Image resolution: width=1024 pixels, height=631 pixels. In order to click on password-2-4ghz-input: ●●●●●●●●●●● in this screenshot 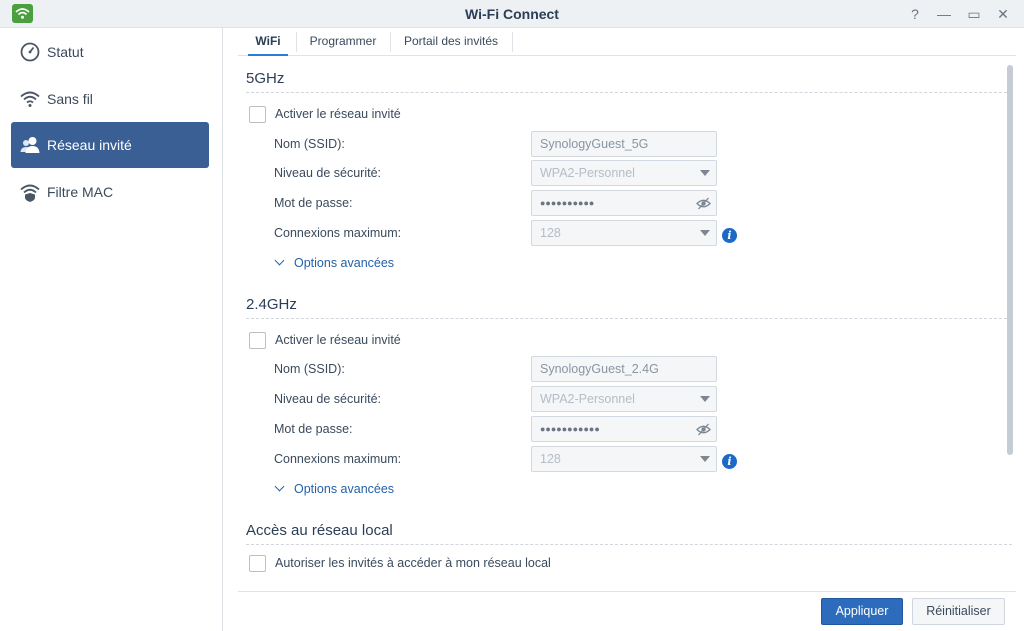, I will do `click(624, 429)`.